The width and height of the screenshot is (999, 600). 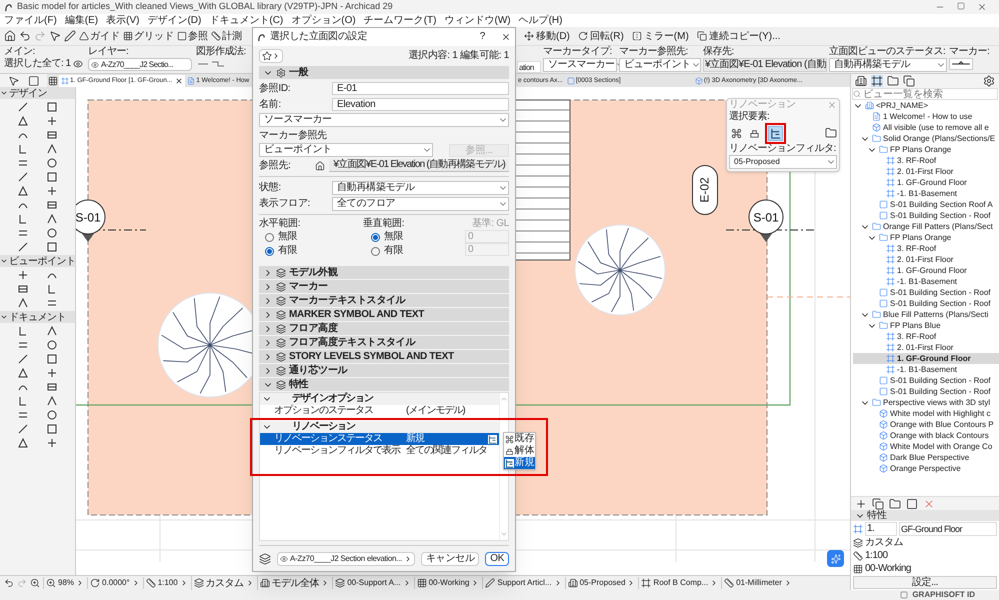 I want to click on id-field: 1., so click(x=881, y=529).